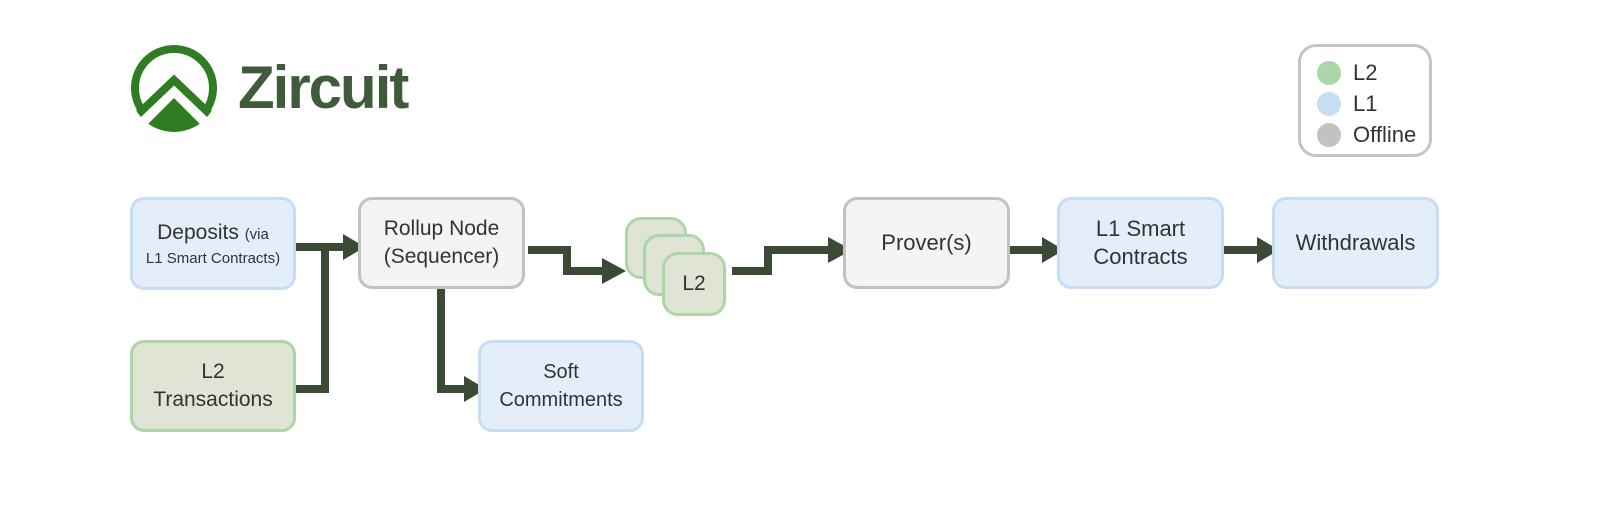 Image resolution: width=1600 pixels, height=518 pixels. What do you see at coordinates (256, 234) in the screenshot?
I see `node-deposits-suffix: (via` at bounding box center [256, 234].